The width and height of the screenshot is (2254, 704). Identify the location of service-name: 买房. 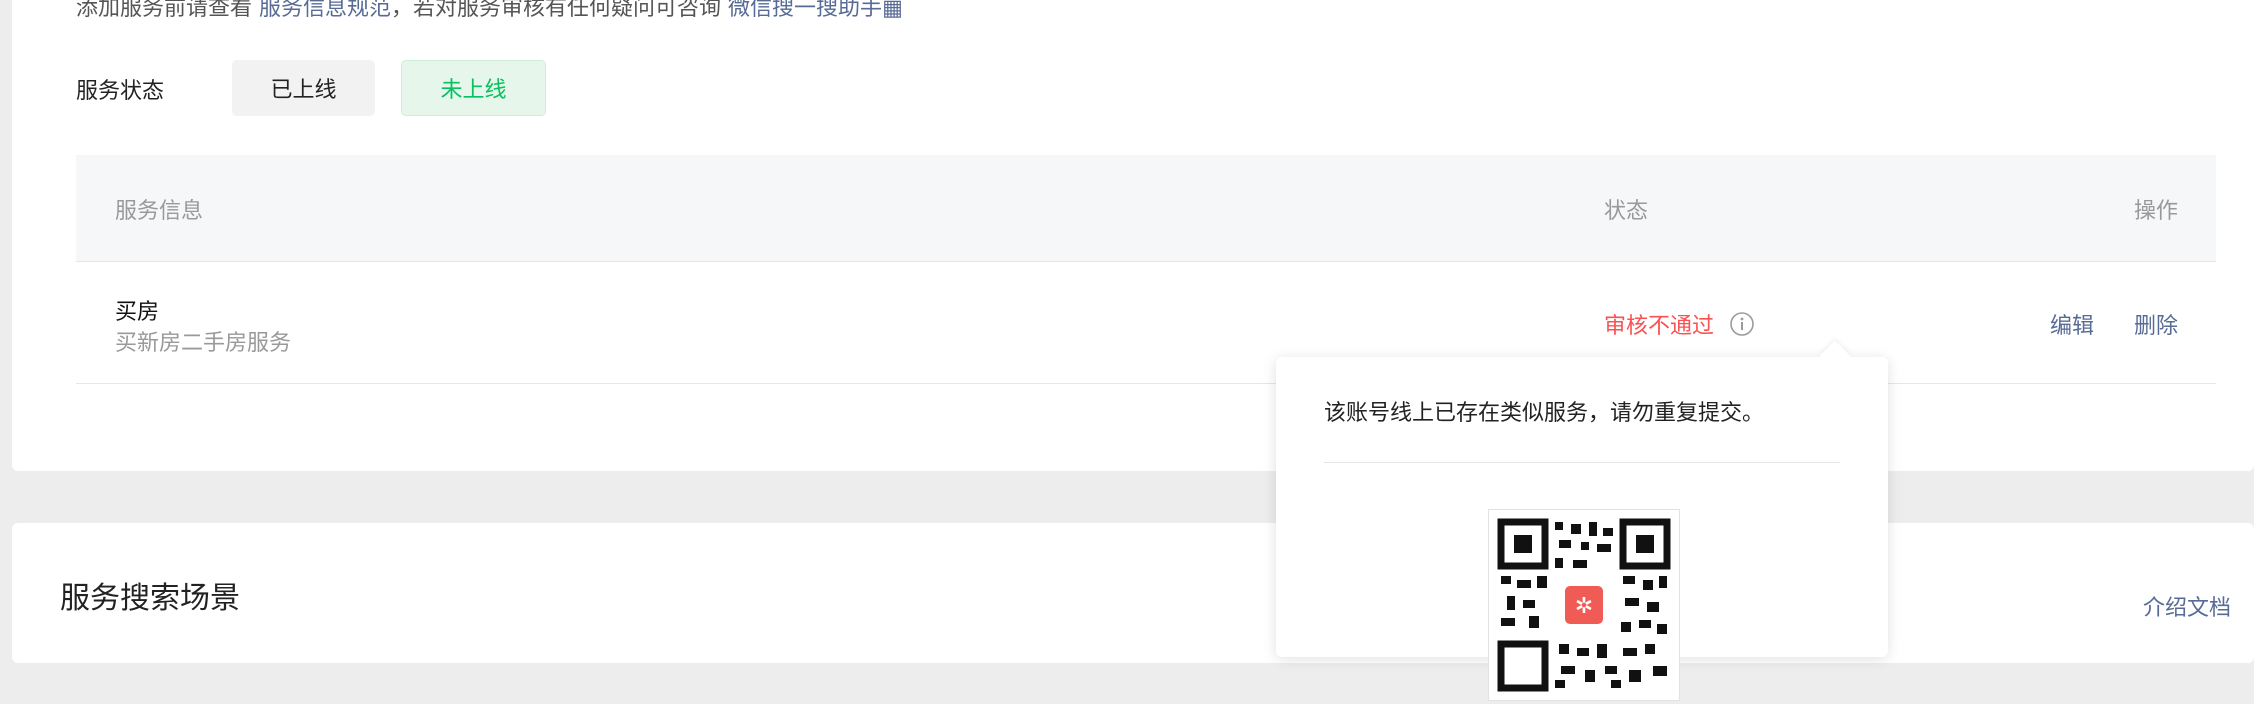
(137, 312).